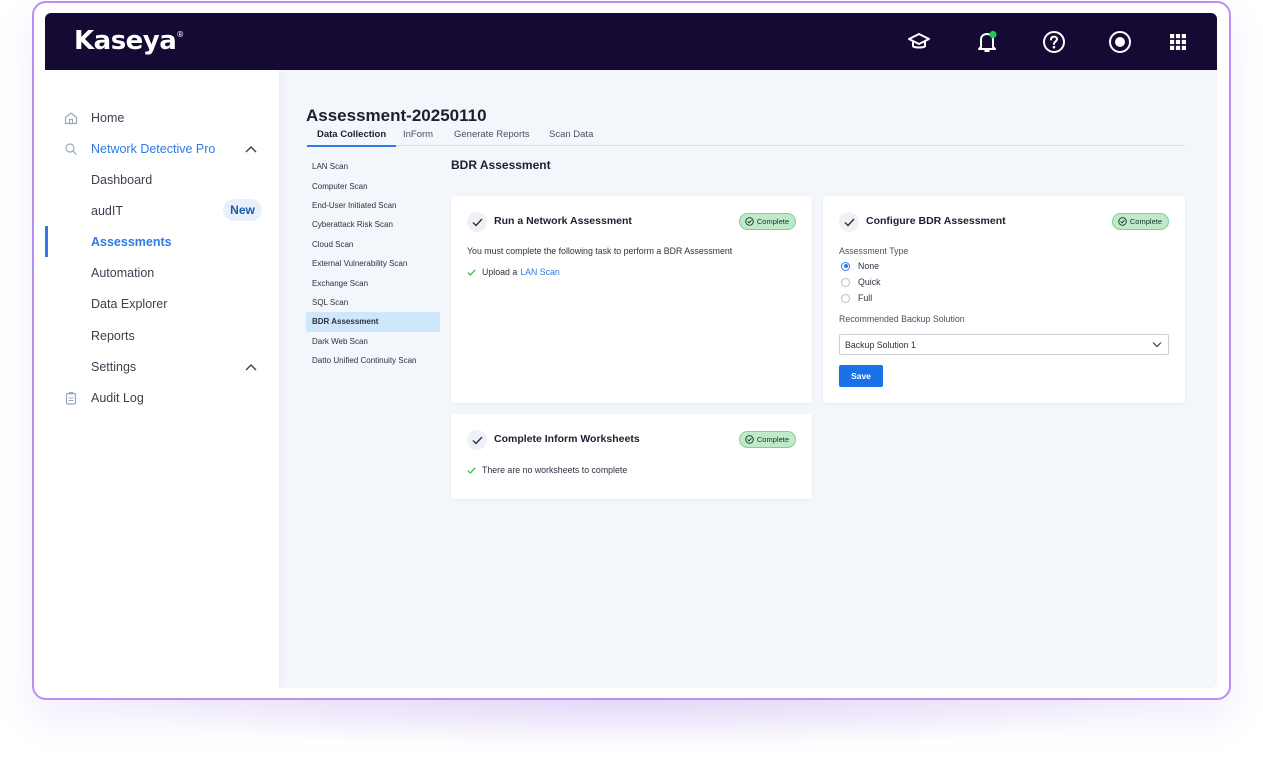  What do you see at coordinates (555, 470) in the screenshot?
I see `task-text: There are no worksheets to complete` at bounding box center [555, 470].